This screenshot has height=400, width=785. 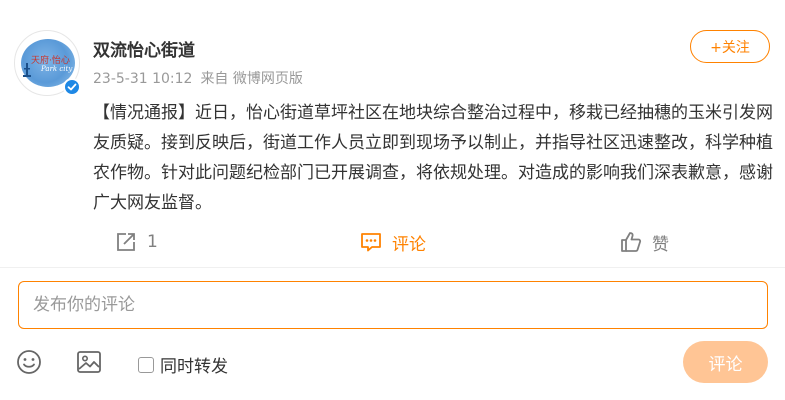 What do you see at coordinates (730, 46) in the screenshot?
I see `follow-button: +关注` at bounding box center [730, 46].